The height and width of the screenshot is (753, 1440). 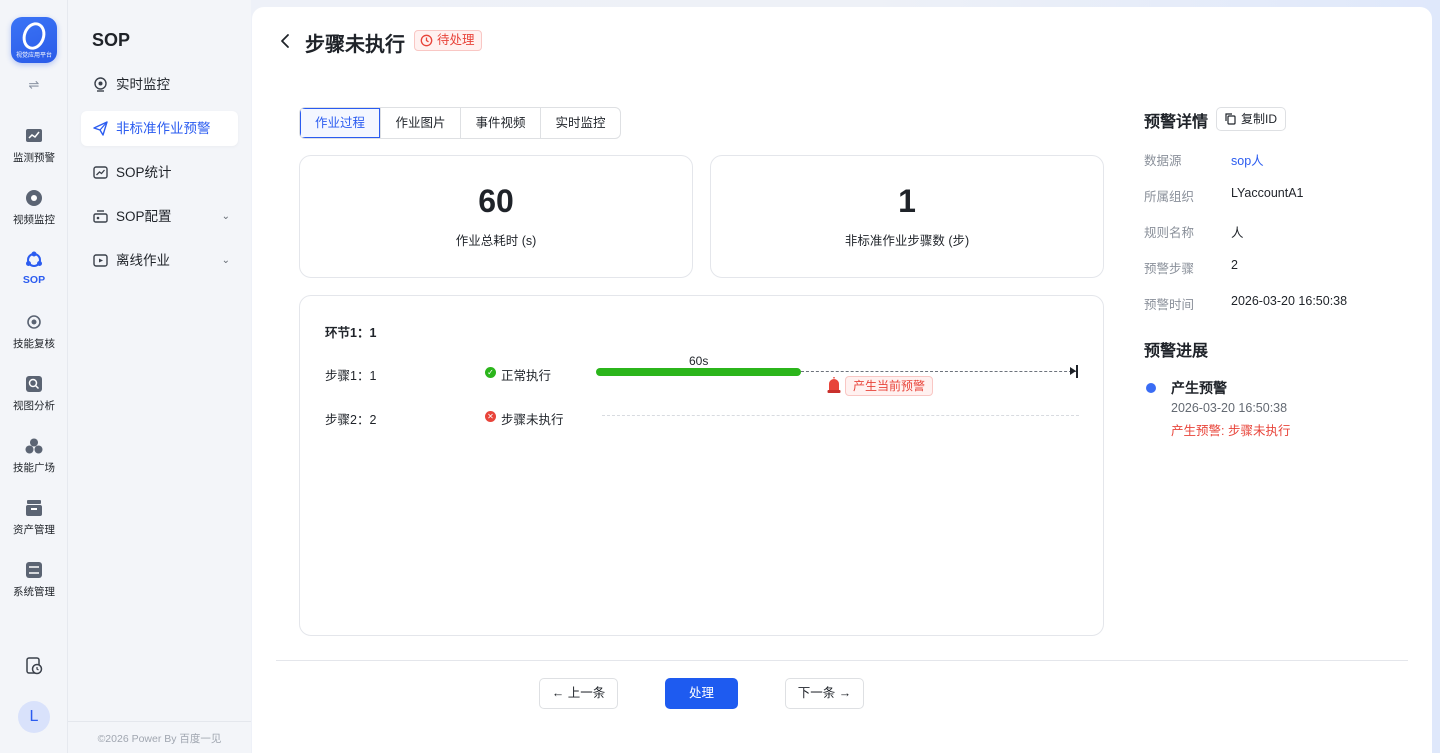 I want to click on rail-item-label: 监测预警, so click(x=34, y=158).